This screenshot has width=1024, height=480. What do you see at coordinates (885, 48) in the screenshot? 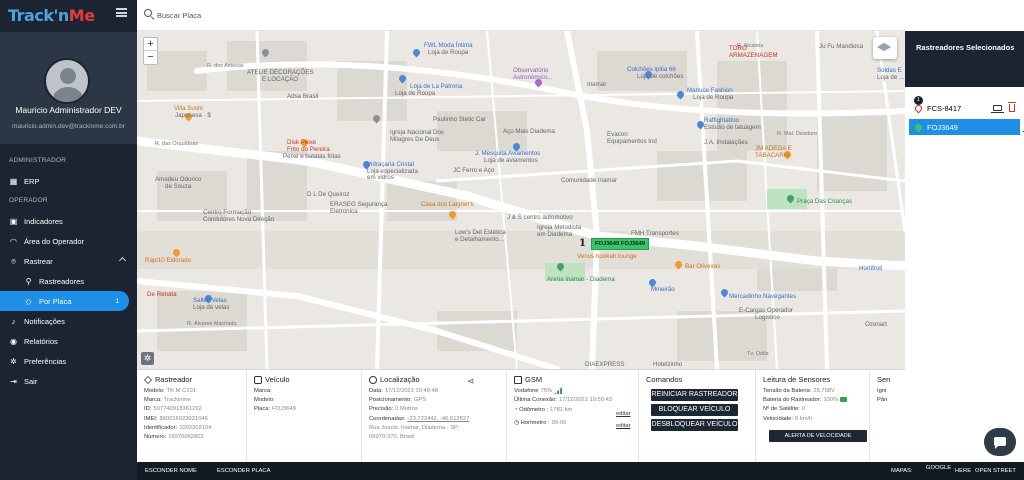
I see `layers-button` at bounding box center [885, 48].